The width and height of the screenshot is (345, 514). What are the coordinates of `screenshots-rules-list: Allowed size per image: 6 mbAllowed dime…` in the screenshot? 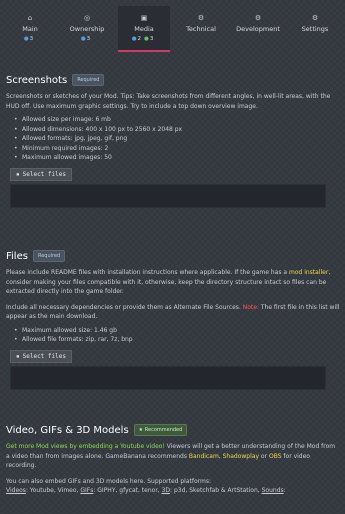 It's located at (173, 139).